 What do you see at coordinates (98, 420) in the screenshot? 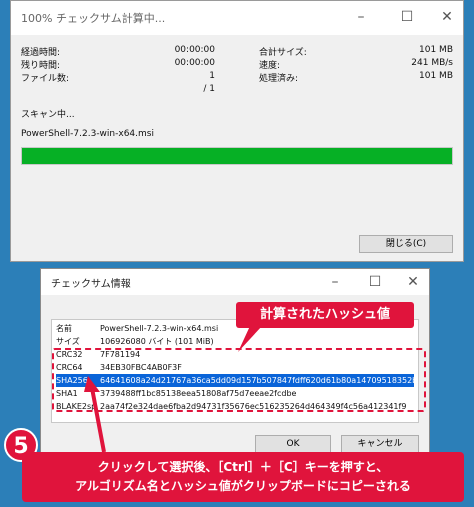
I see `arrow-line` at bounding box center [98, 420].